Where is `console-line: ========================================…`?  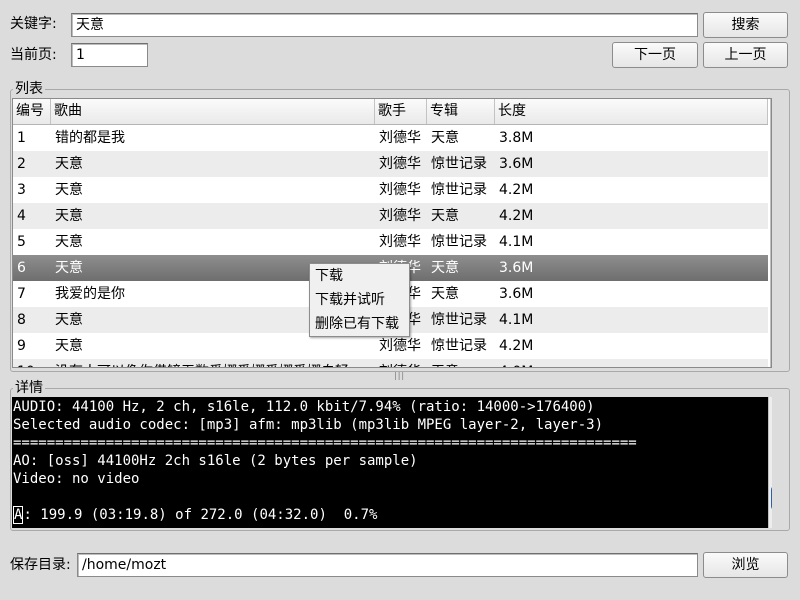
console-line: ========================================… is located at coordinates (325, 443).